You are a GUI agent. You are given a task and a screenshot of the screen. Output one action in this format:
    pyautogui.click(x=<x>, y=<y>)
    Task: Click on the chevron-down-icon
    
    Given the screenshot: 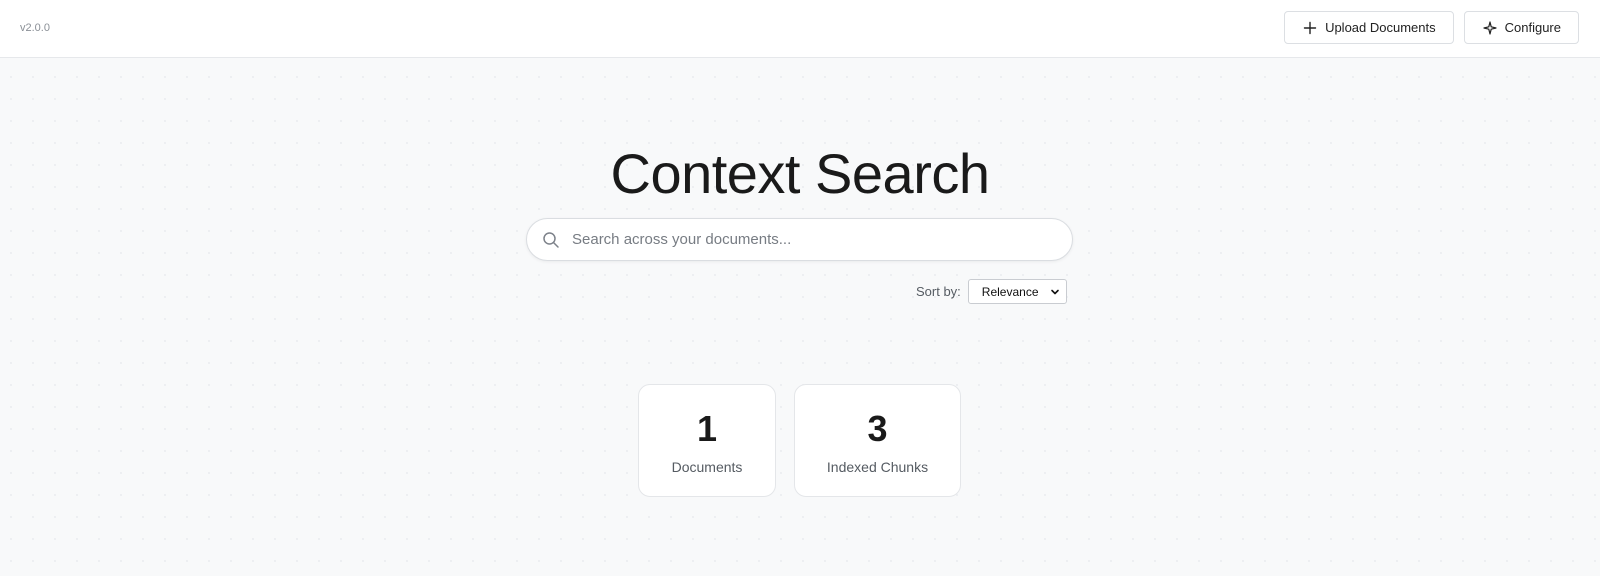 What is the action you would take?
    pyautogui.click(x=1055, y=292)
    